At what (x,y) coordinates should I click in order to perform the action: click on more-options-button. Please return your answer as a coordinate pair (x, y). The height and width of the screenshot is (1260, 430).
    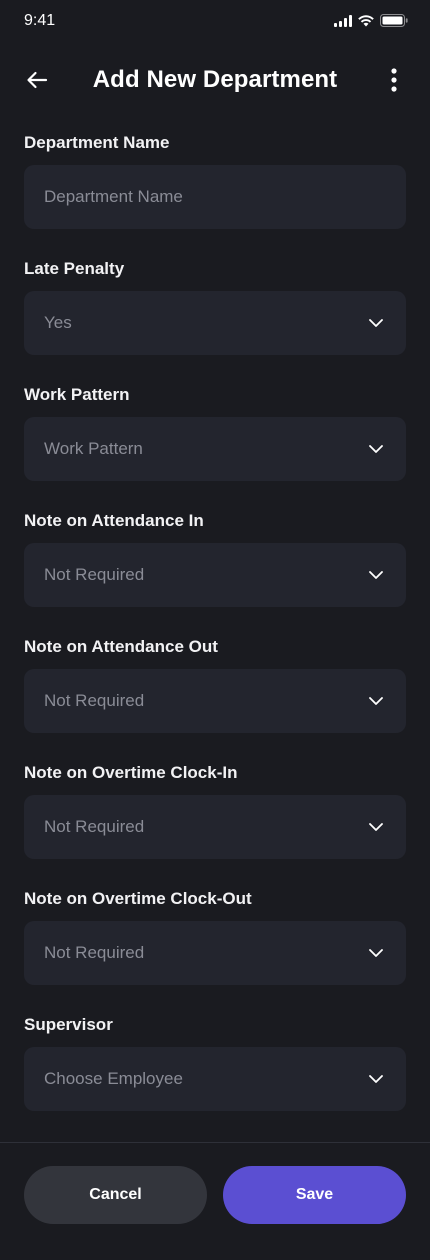
    Looking at the image, I should click on (394, 80).